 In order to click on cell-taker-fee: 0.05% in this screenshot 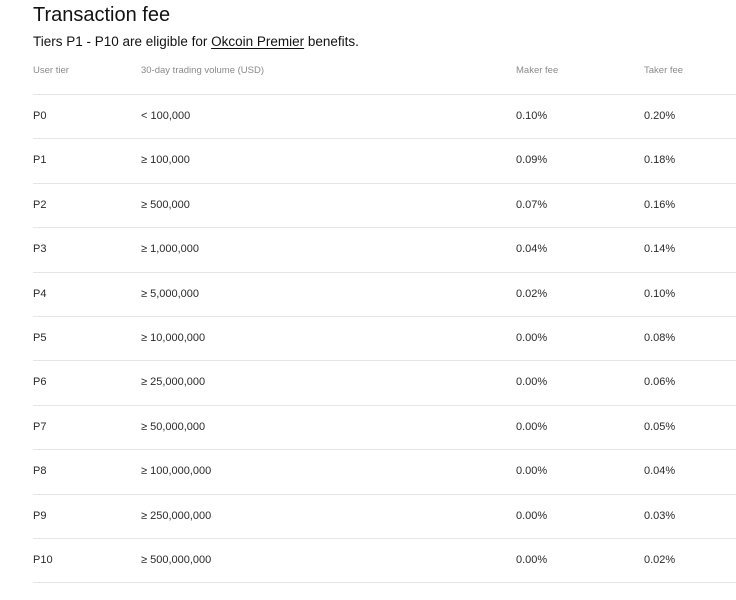, I will do `click(660, 426)`.